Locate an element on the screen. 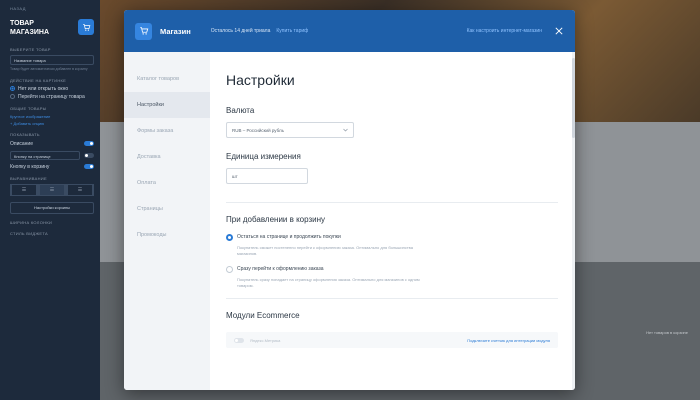 This screenshot has height=400, width=700. cart-settings-button: Настройки корзины is located at coordinates (52, 207).